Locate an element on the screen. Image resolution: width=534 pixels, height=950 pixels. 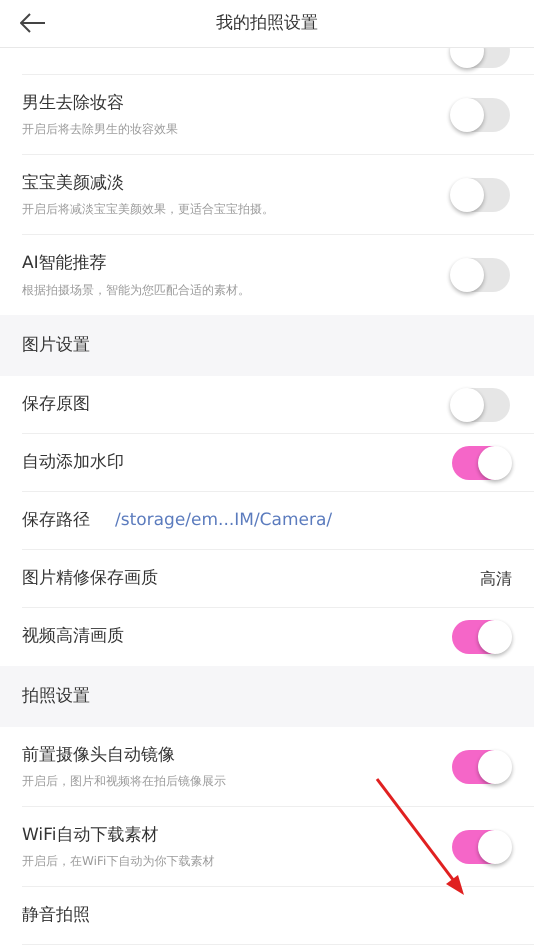
setting-label: 图片精修保存画质 is located at coordinates (90, 578).